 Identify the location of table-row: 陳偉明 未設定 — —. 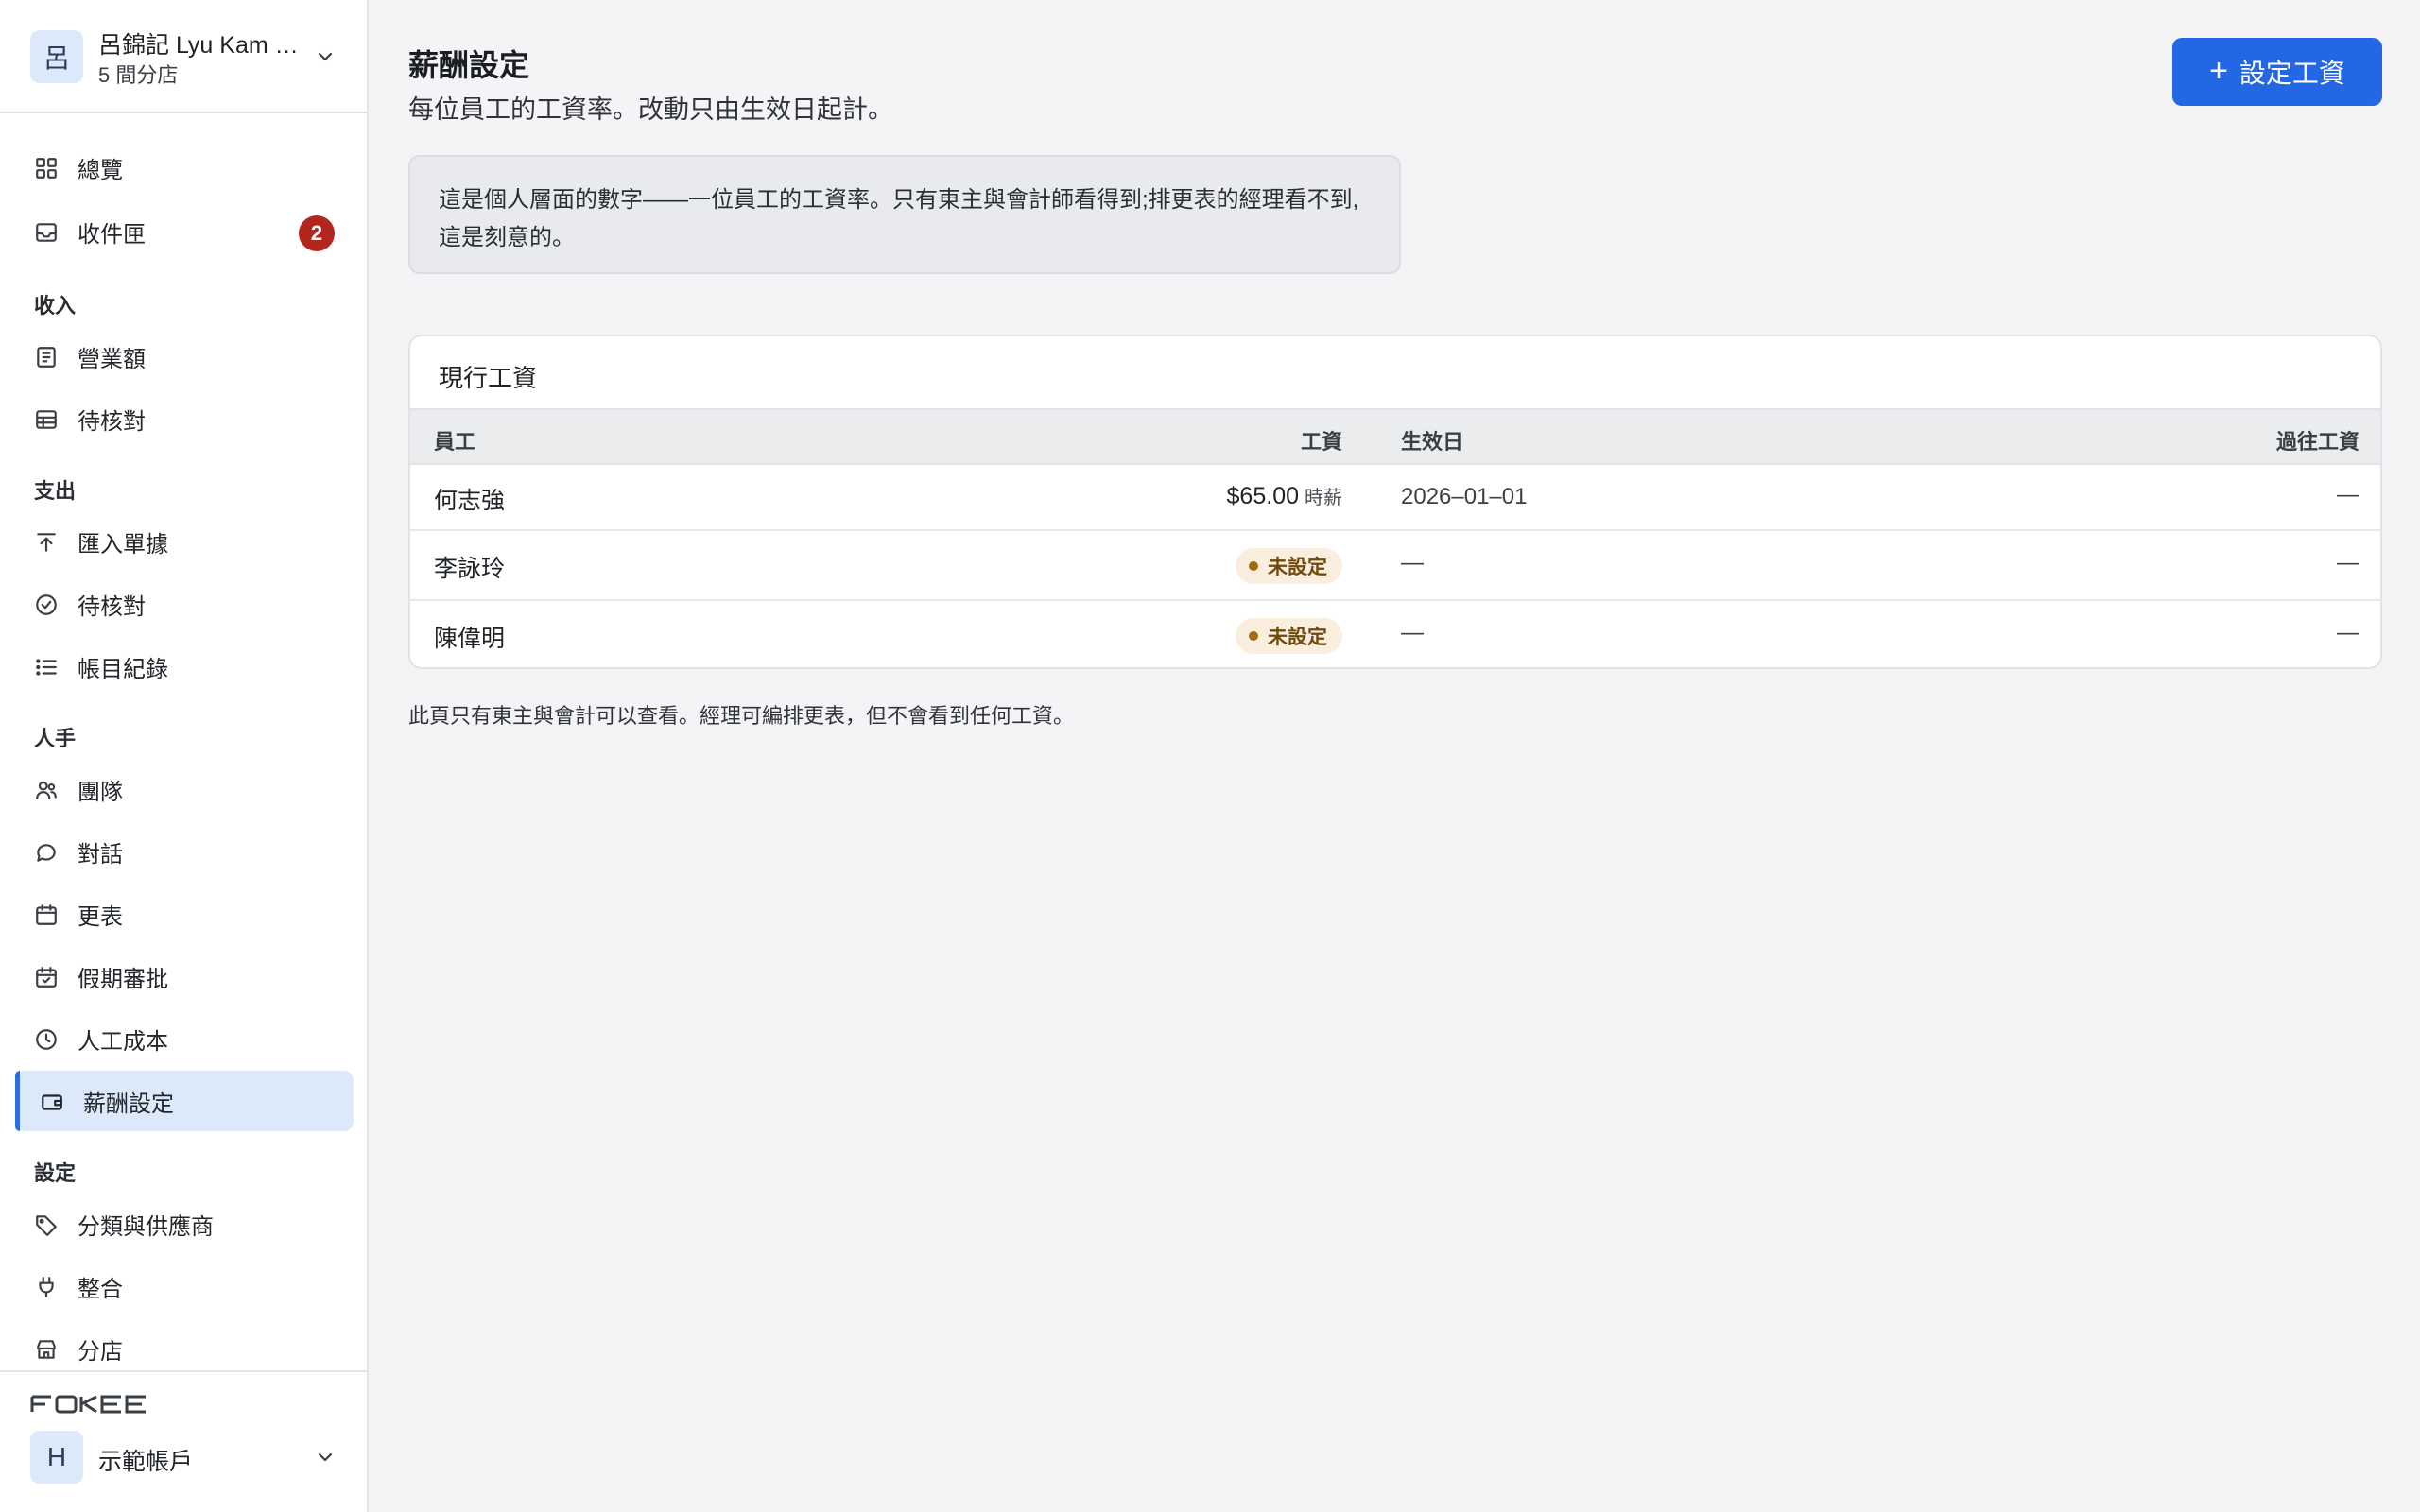
(1395, 634).